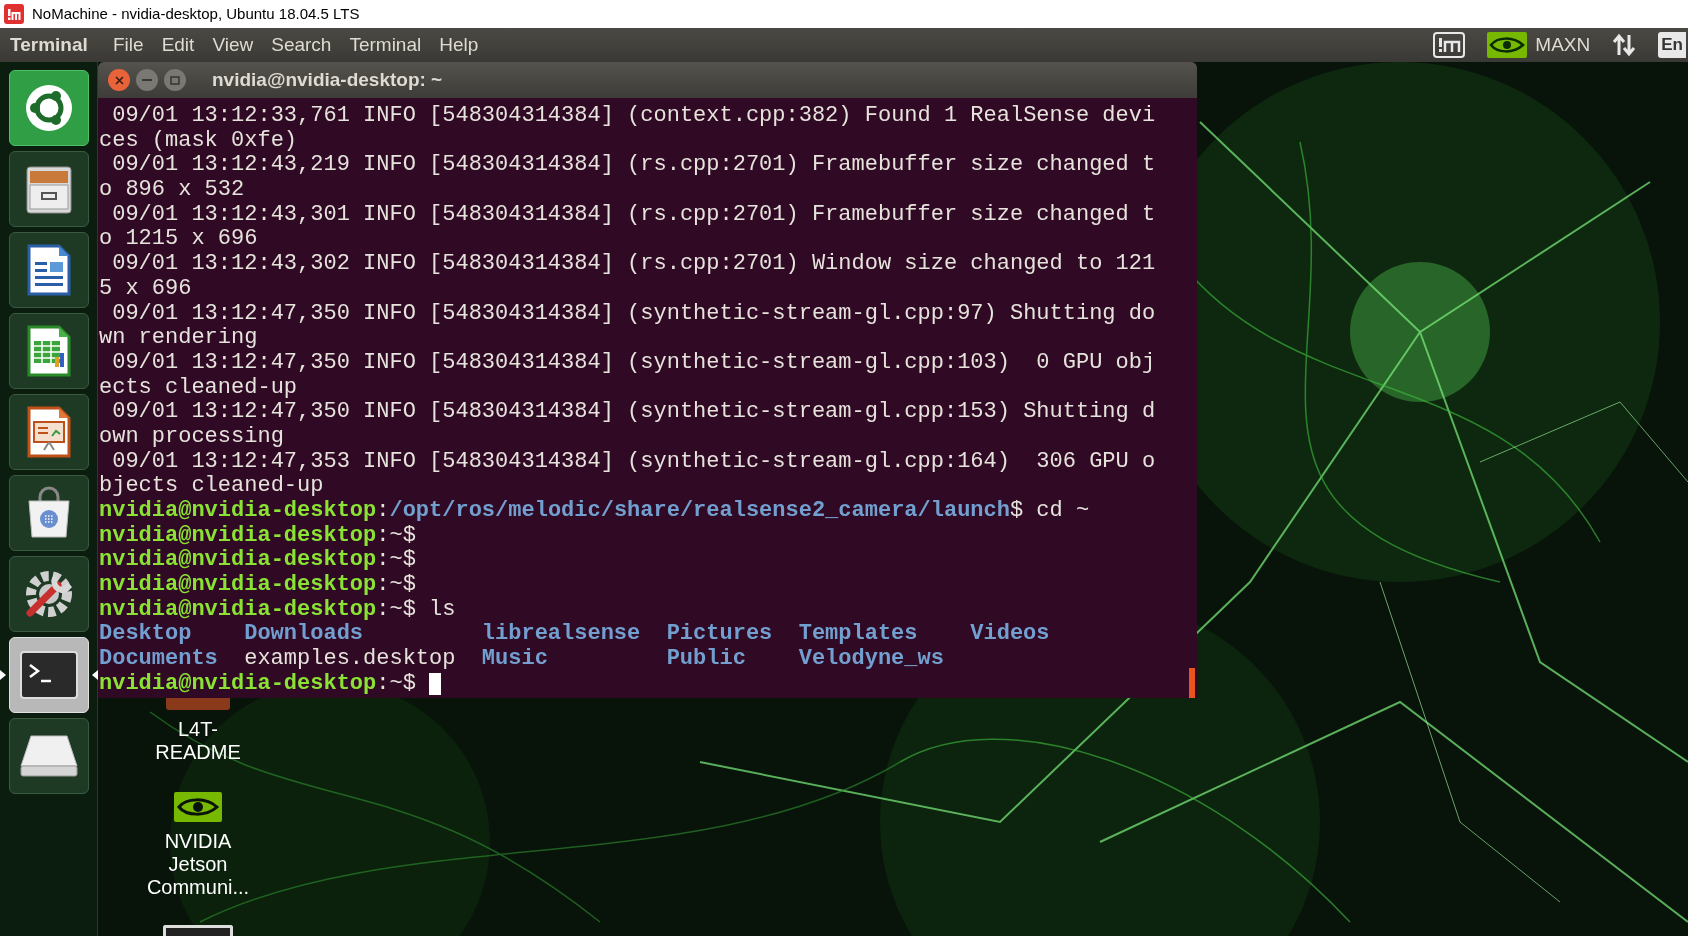 Image resolution: width=1688 pixels, height=936 pixels. Describe the element at coordinates (1192, 683) in the screenshot. I see `scrollbar-thumb` at that location.